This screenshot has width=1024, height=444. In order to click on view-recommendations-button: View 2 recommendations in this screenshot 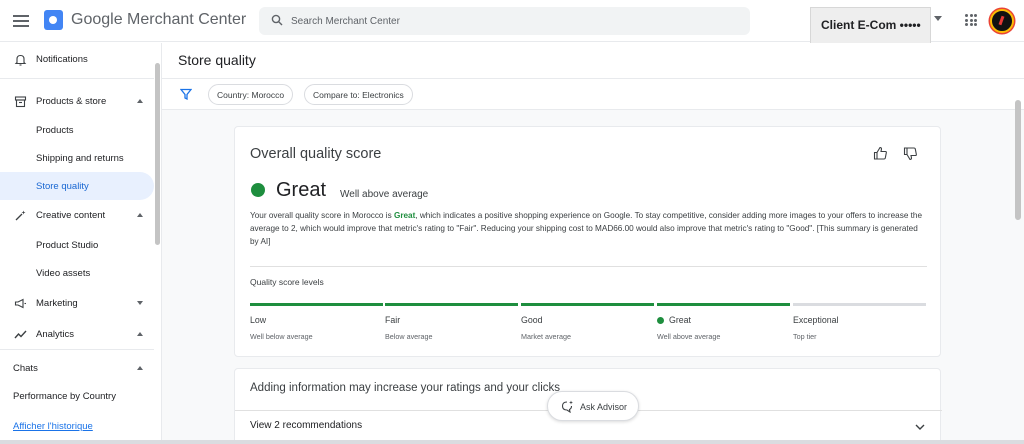, I will do `click(306, 425)`.